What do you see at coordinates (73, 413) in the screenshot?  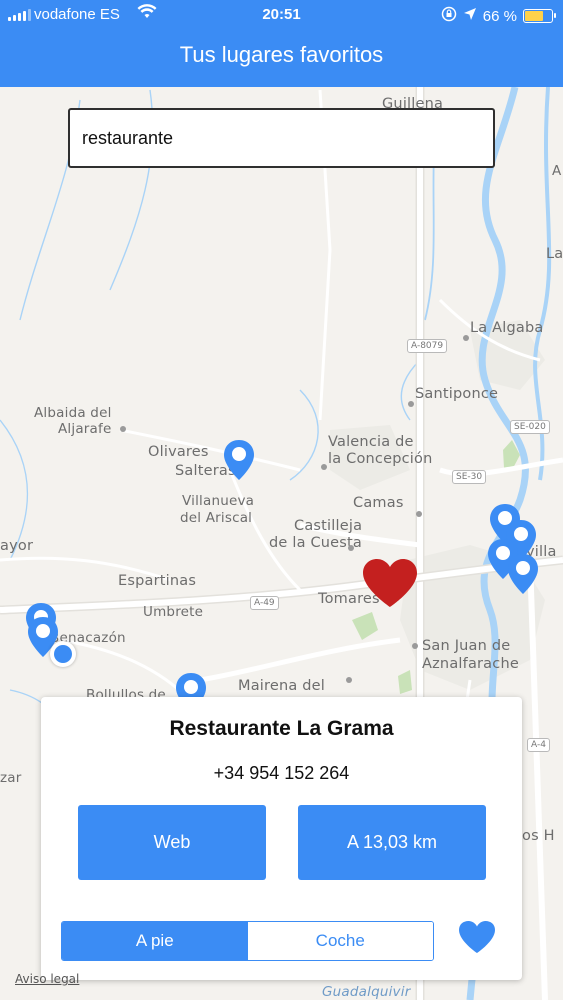 I see `place-label: Albaida del` at bounding box center [73, 413].